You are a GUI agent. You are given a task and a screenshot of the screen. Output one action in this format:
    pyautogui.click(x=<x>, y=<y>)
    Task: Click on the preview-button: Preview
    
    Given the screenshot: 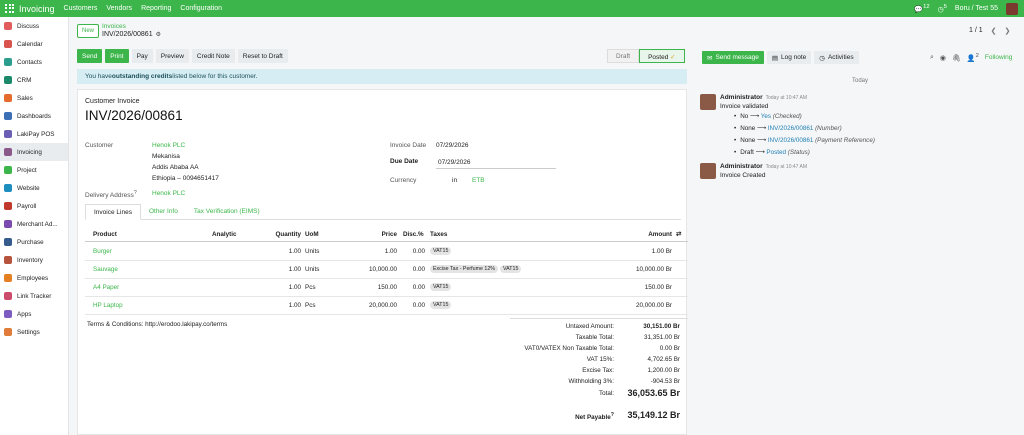 What is the action you would take?
    pyautogui.click(x=172, y=56)
    